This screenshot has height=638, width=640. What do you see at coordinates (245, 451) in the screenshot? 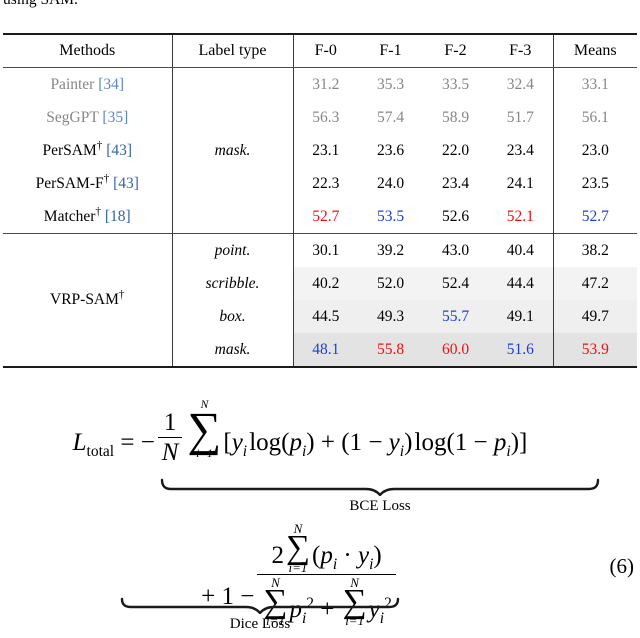
I see `y-index: i` at bounding box center [245, 451].